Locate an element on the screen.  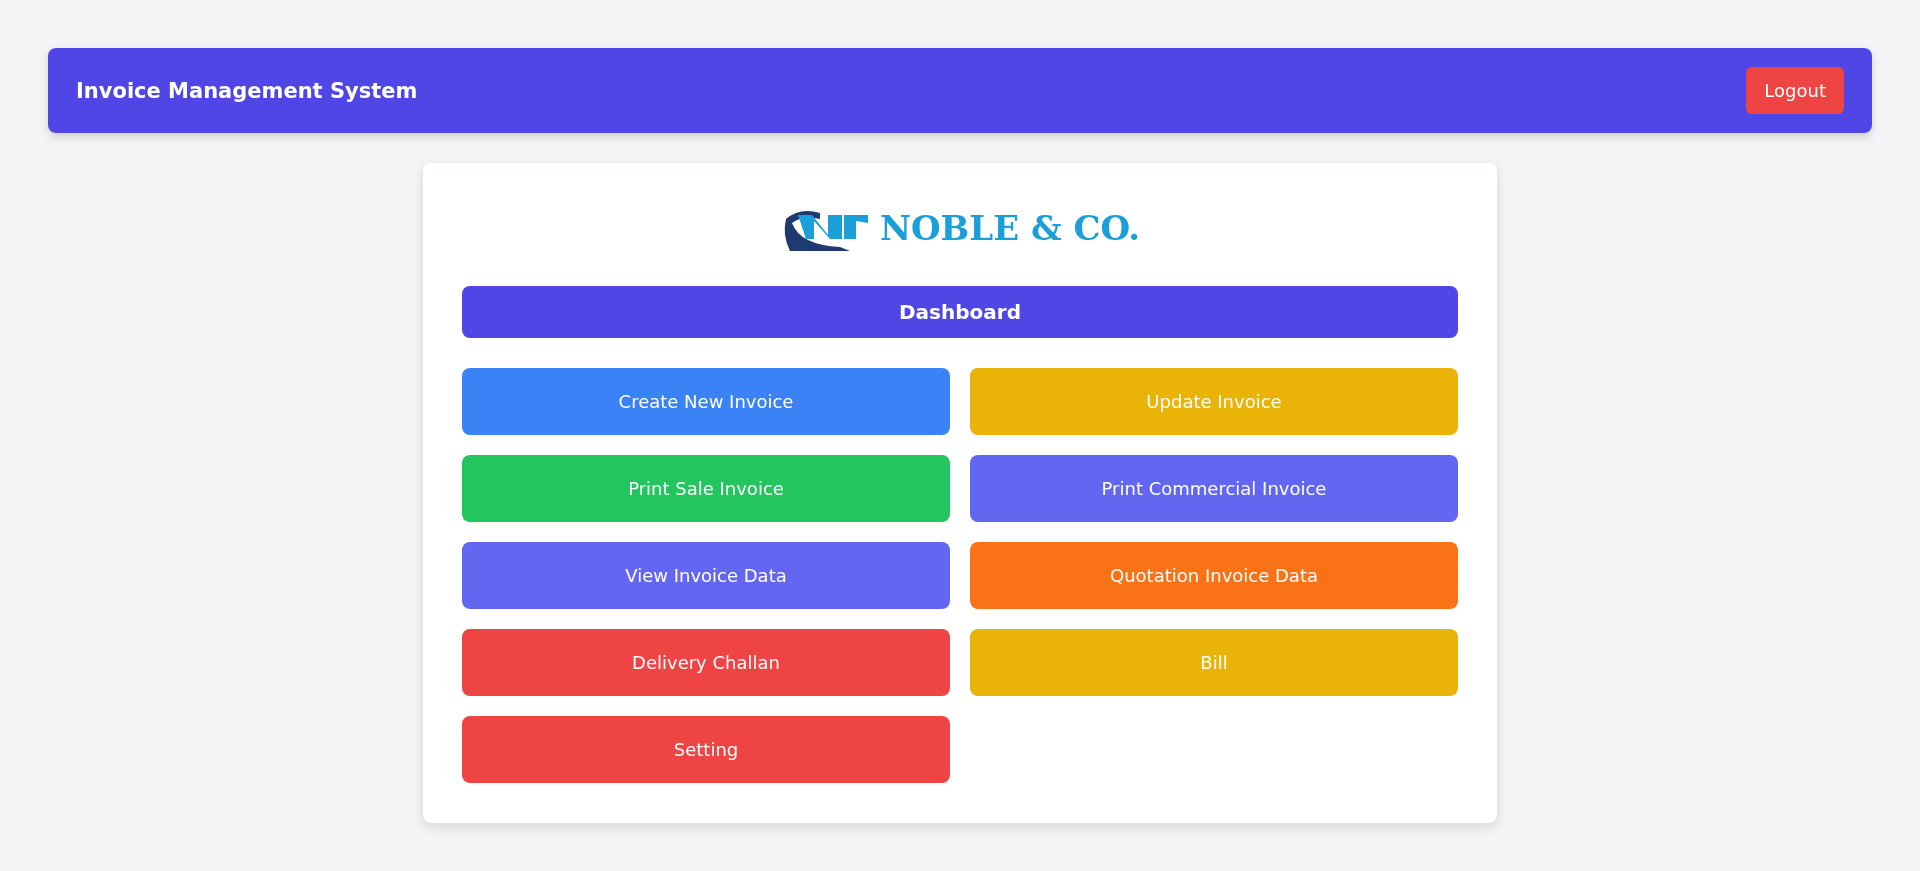
action-button: View Invoice Data is located at coordinates (706, 575).